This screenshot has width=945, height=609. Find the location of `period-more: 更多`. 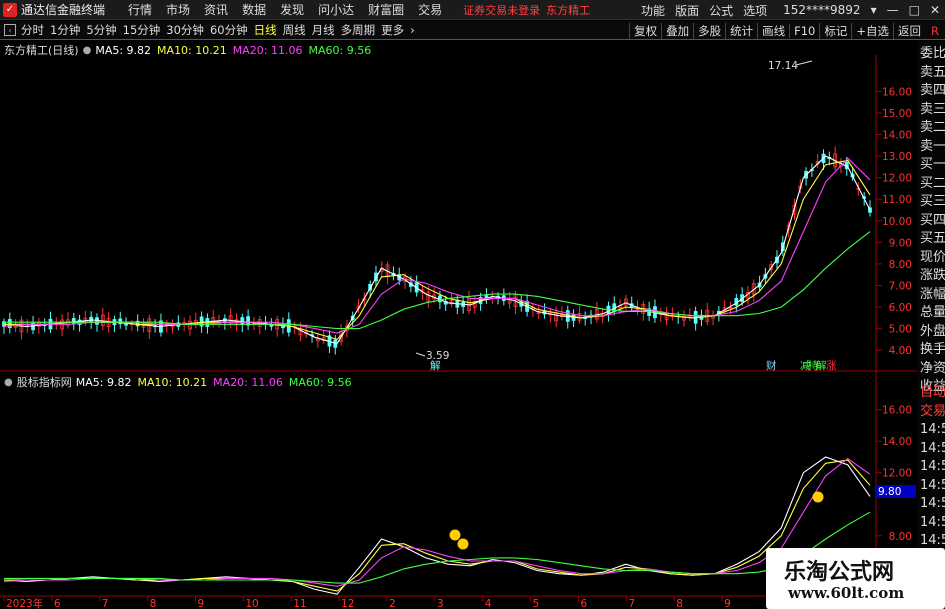

period-more: 更多 is located at coordinates (392, 30).